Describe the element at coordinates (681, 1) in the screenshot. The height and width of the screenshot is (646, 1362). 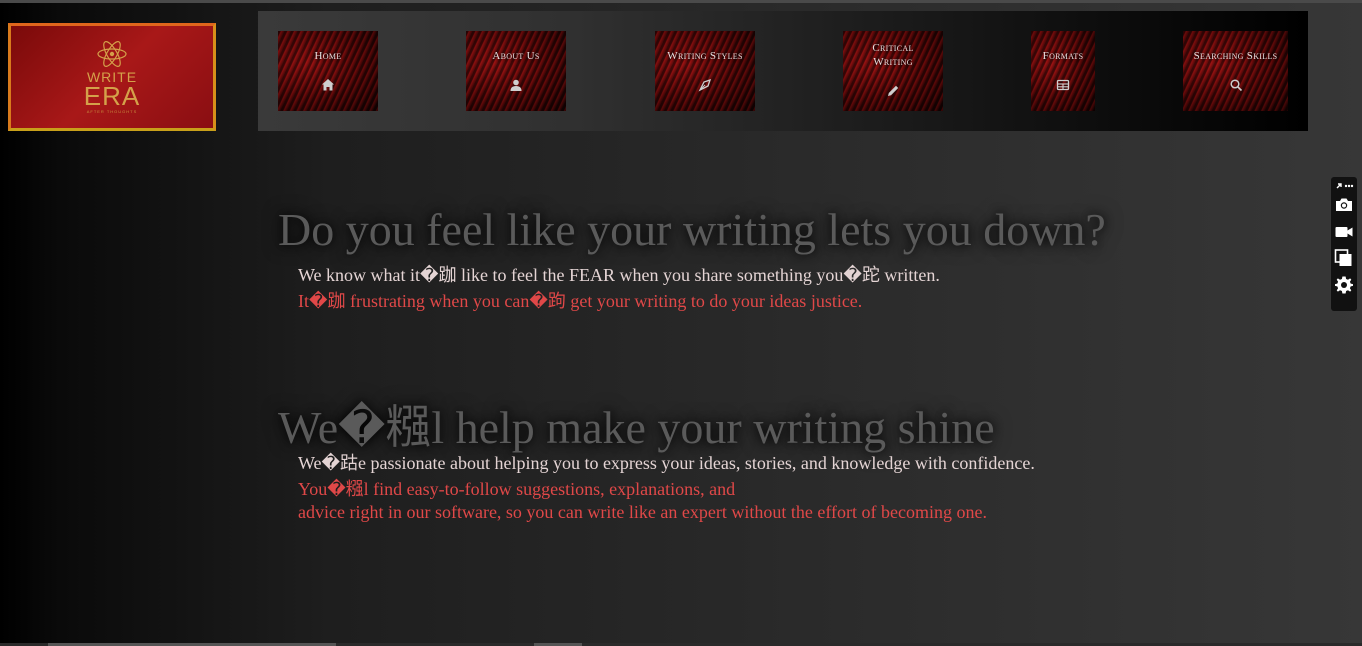
I see `top-border` at that location.